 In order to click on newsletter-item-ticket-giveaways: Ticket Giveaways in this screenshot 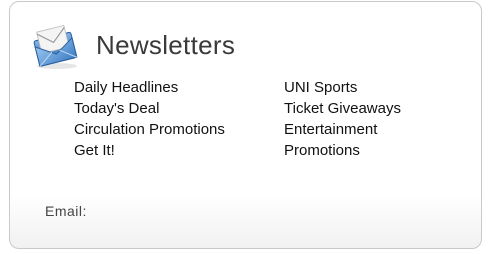, I will do `click(342, 108)`.